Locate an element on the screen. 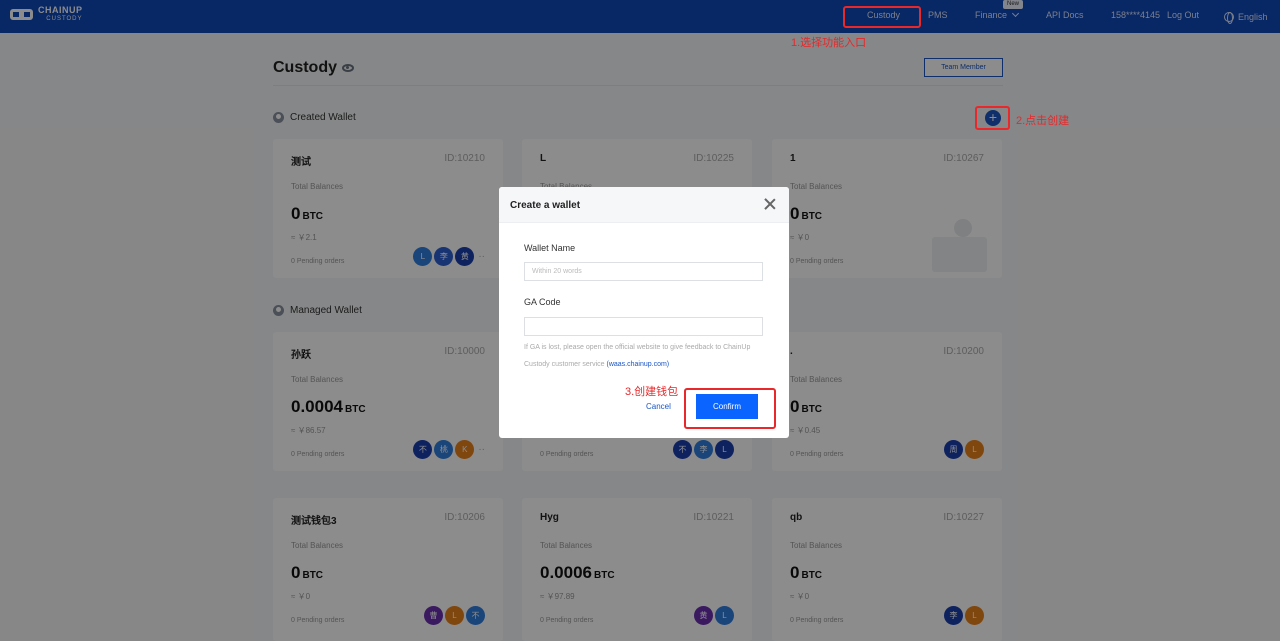 The width and height of the screenshot is (1280, 641). annotation-box-step3 is located at coordinates (730, 408).